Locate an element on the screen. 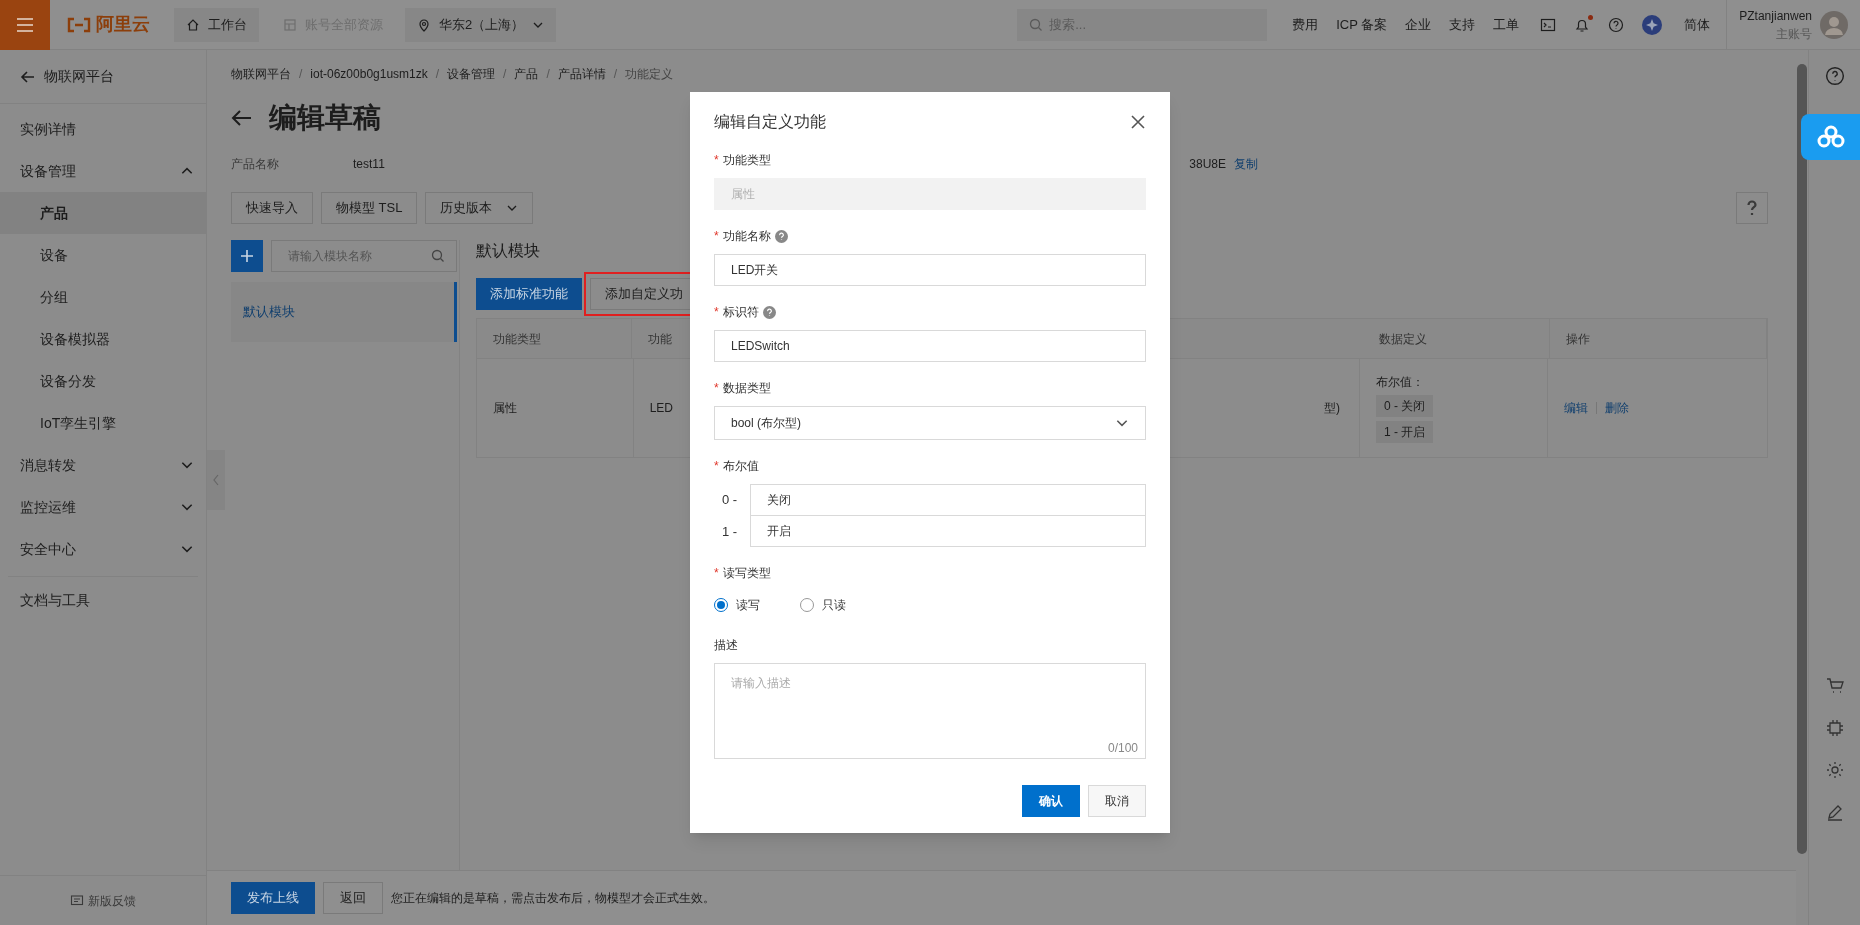  toolbar-button: 快速导入 is located at coordinates (272, 208).